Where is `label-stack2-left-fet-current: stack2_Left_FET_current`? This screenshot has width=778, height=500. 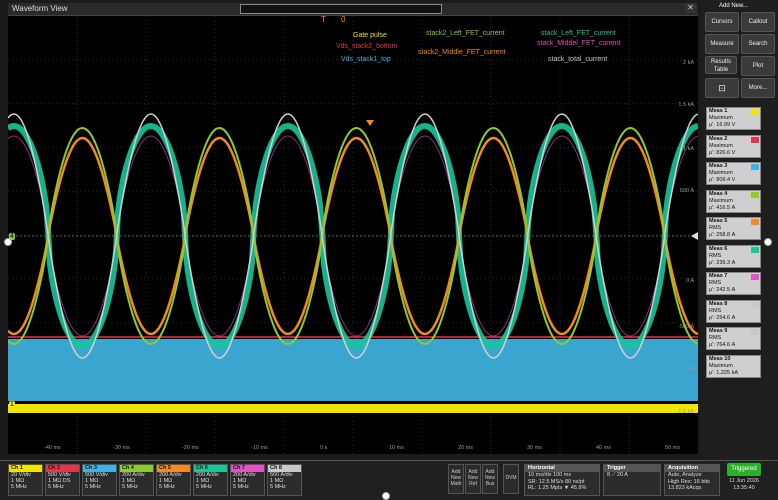 label-stack2-left-fet-current: stack2_Left_FET_current is located at coordinates (465, 33).